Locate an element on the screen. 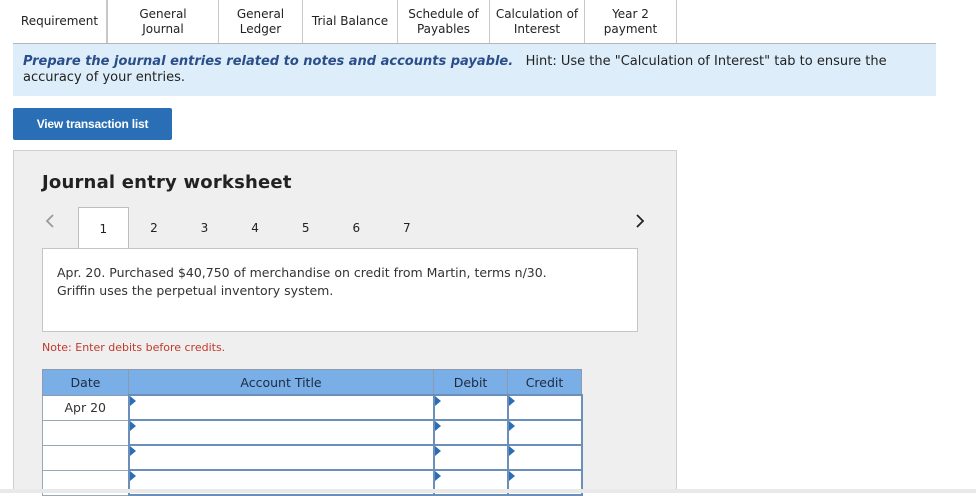  tab-calculation-of-interest: Calculation of Interest is located at coordinates (537, 21).